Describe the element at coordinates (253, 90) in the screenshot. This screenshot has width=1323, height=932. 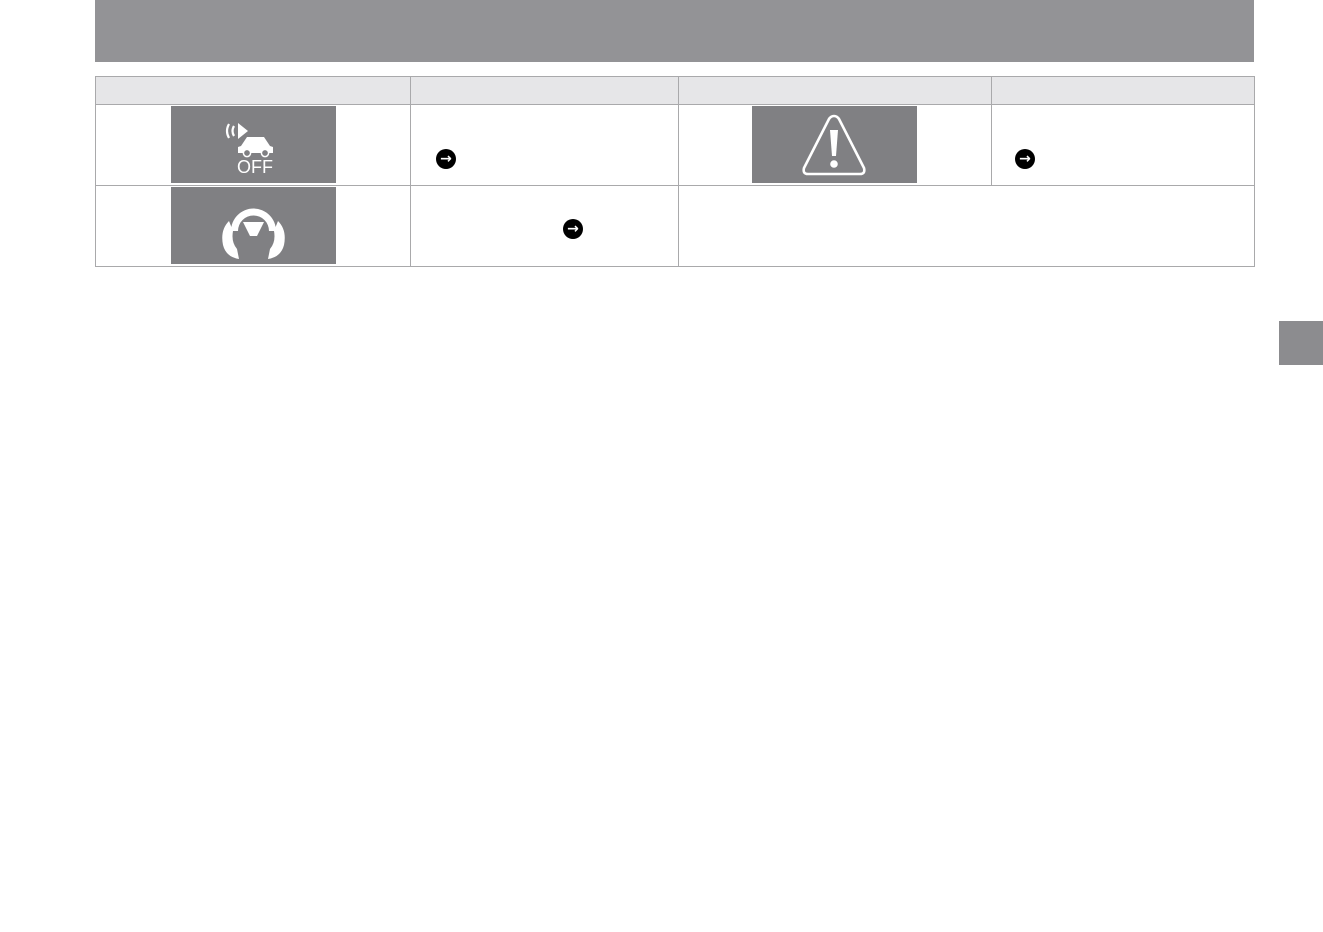
I see `column-header-lamp-left` at that location.